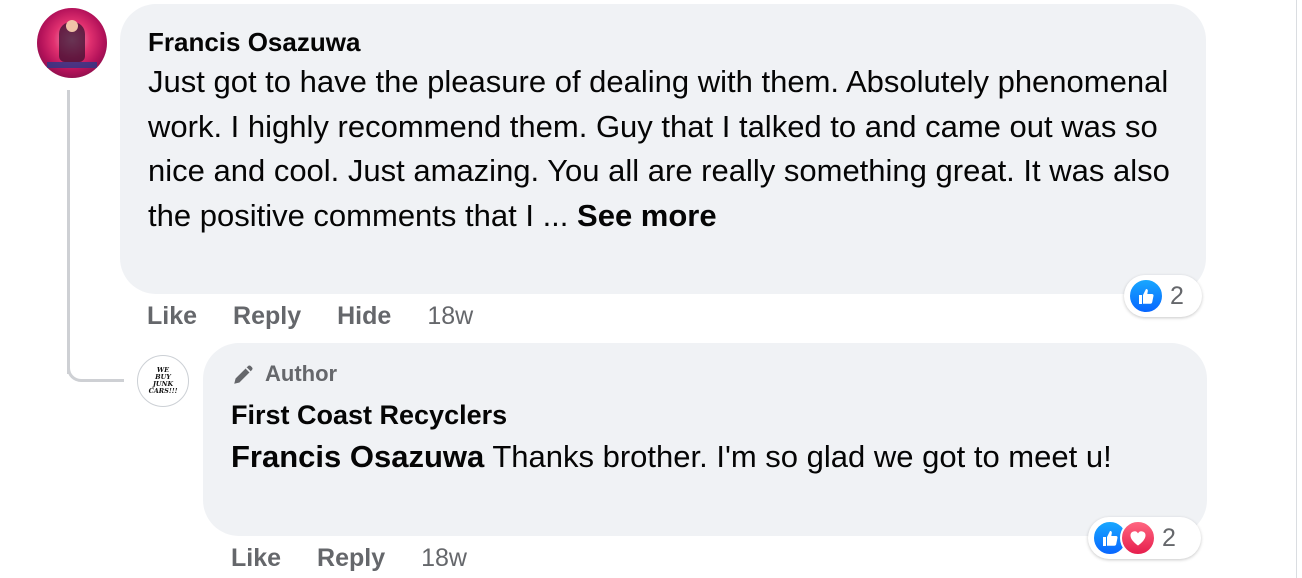 This screenshot has width=1302, height=578. What do you see at coordinates (163, 391) in the screenshot?
I see `avatar-text-line: CARS!!!` at bounding box center [163, 391].